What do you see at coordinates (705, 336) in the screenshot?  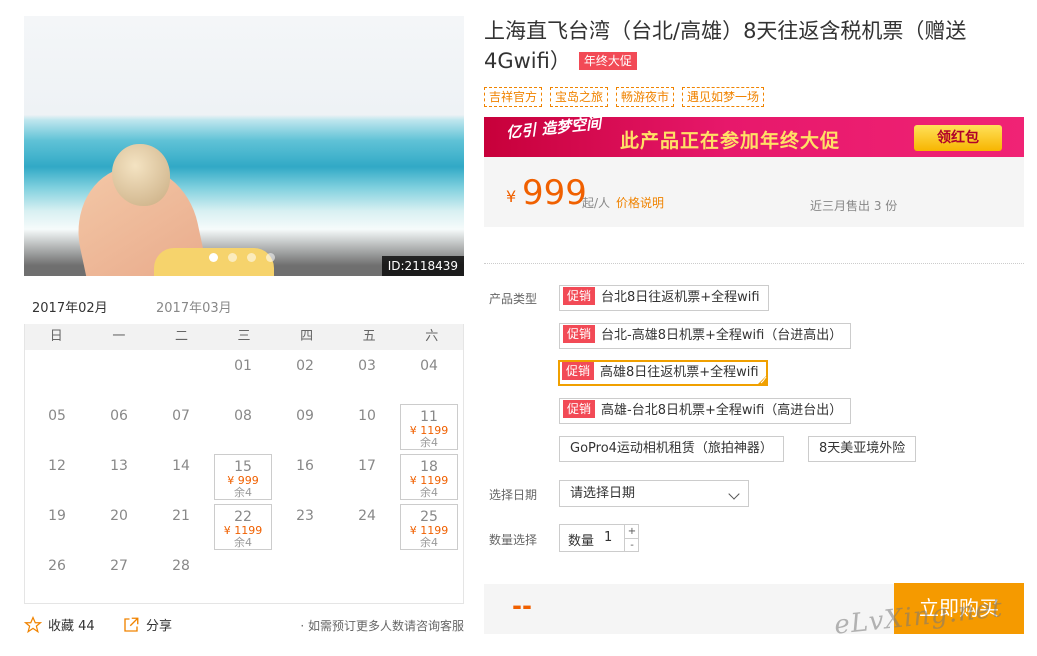 I see `option-taipei-kaohsiung: 促销 台北-高雄8日机票+全程wifi（台进高出）` at bounding box center [705, 336].